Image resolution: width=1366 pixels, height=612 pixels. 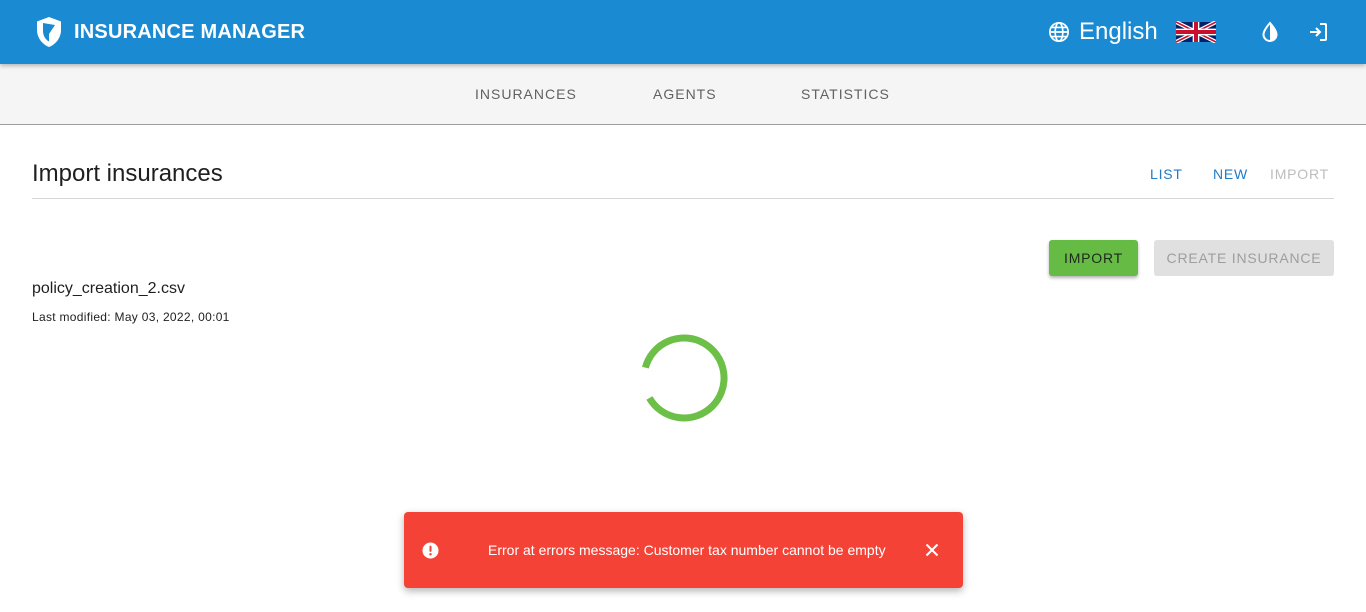 I want to click on create-insurance-button: CREATE INSURANCE, so click(x=1244, y=258).